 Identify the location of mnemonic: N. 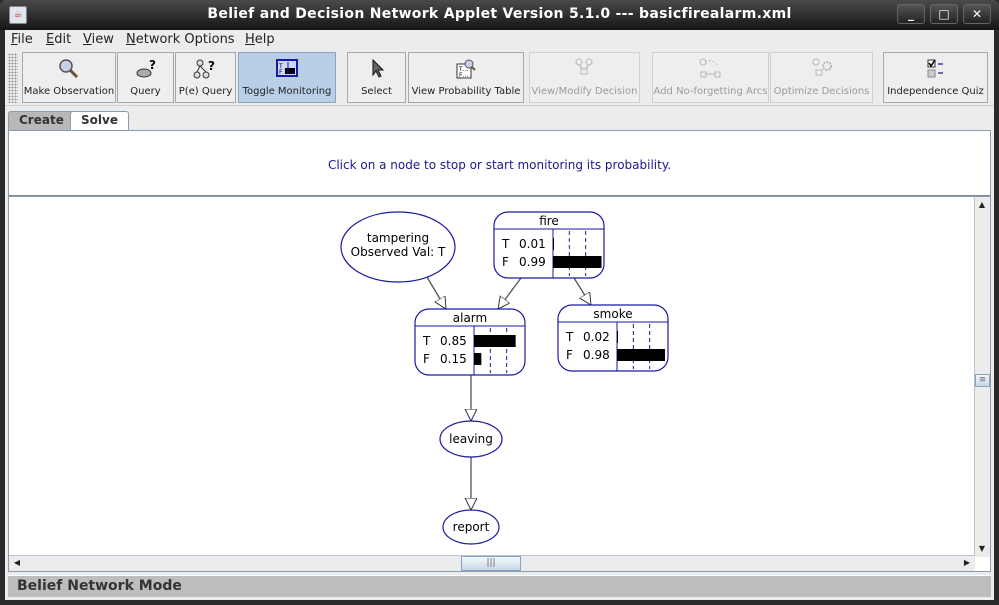
(131, 39).